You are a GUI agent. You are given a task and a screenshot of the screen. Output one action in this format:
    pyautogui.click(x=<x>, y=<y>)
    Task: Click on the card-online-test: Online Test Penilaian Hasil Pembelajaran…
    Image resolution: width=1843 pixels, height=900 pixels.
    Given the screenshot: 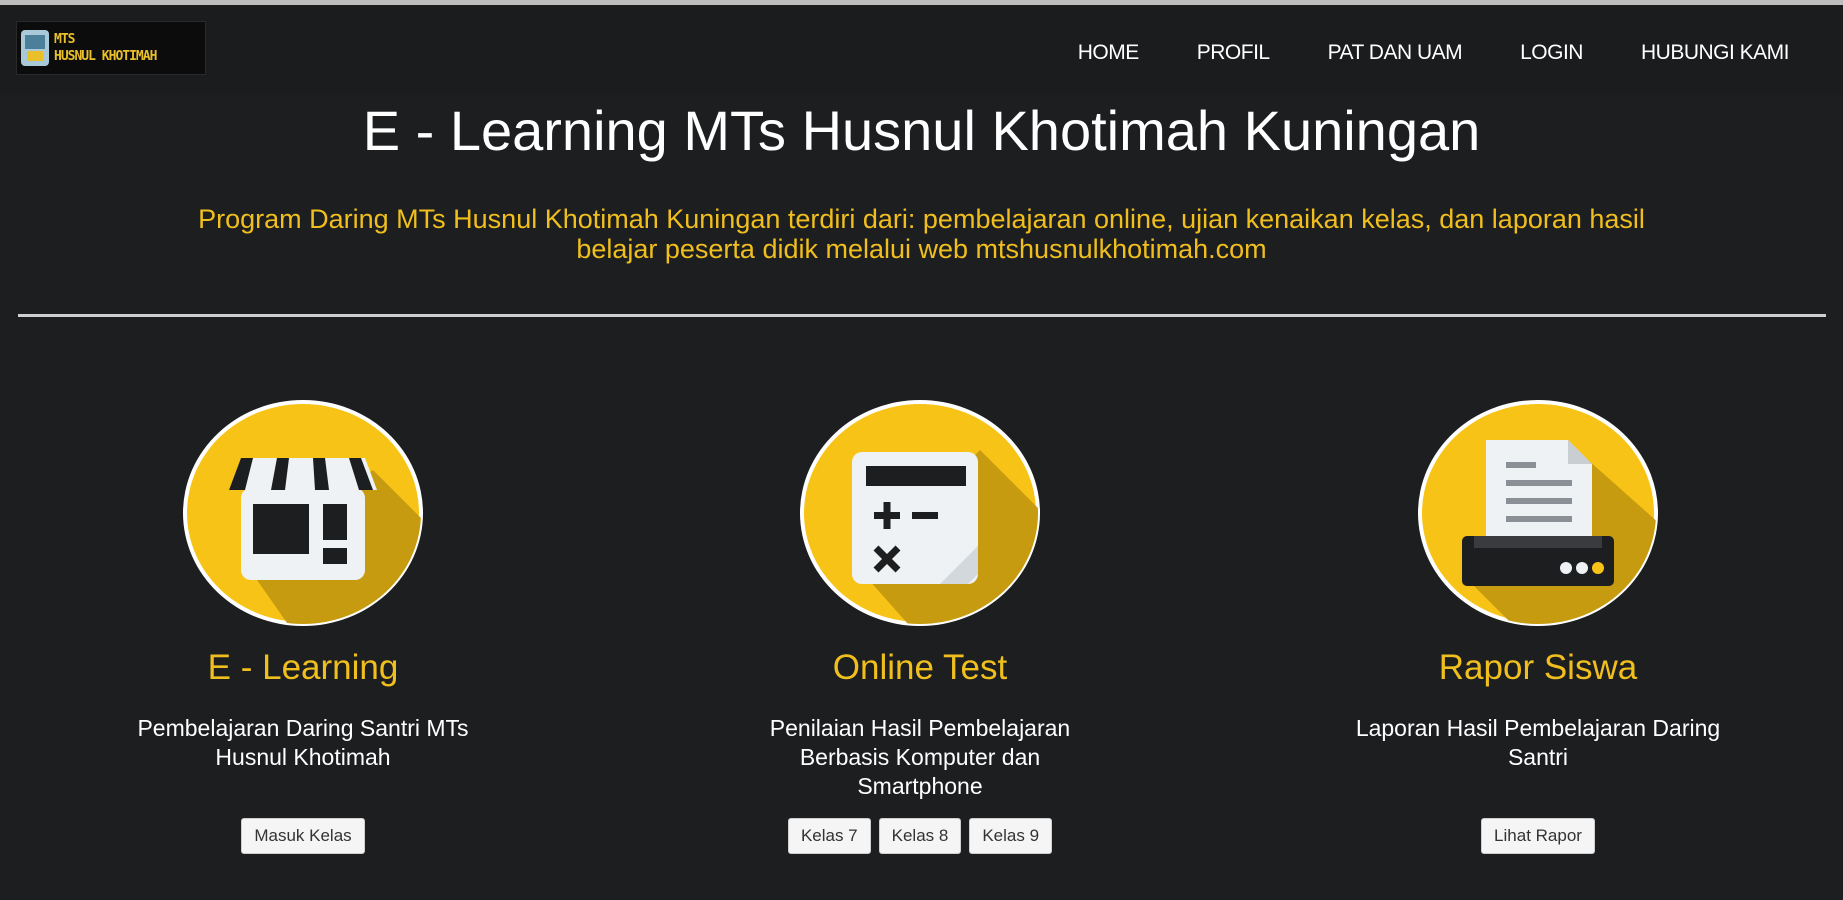 What is the action you would take?
    pyautogui.click(x=920, y=627)
    